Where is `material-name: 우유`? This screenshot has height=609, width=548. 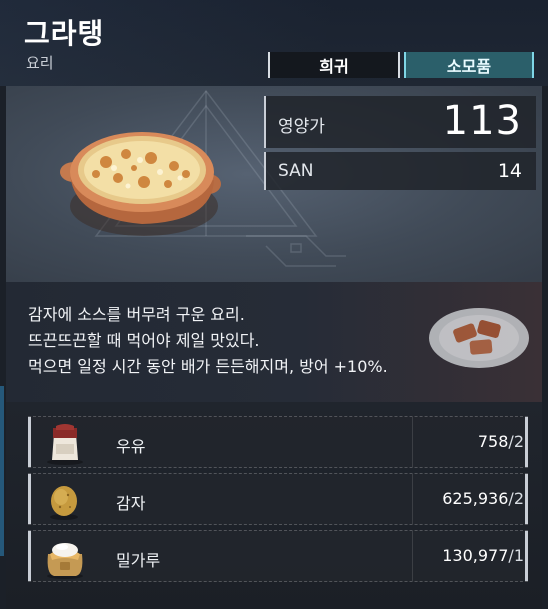 material-name: 우유 is located at coordinates (131, 446).